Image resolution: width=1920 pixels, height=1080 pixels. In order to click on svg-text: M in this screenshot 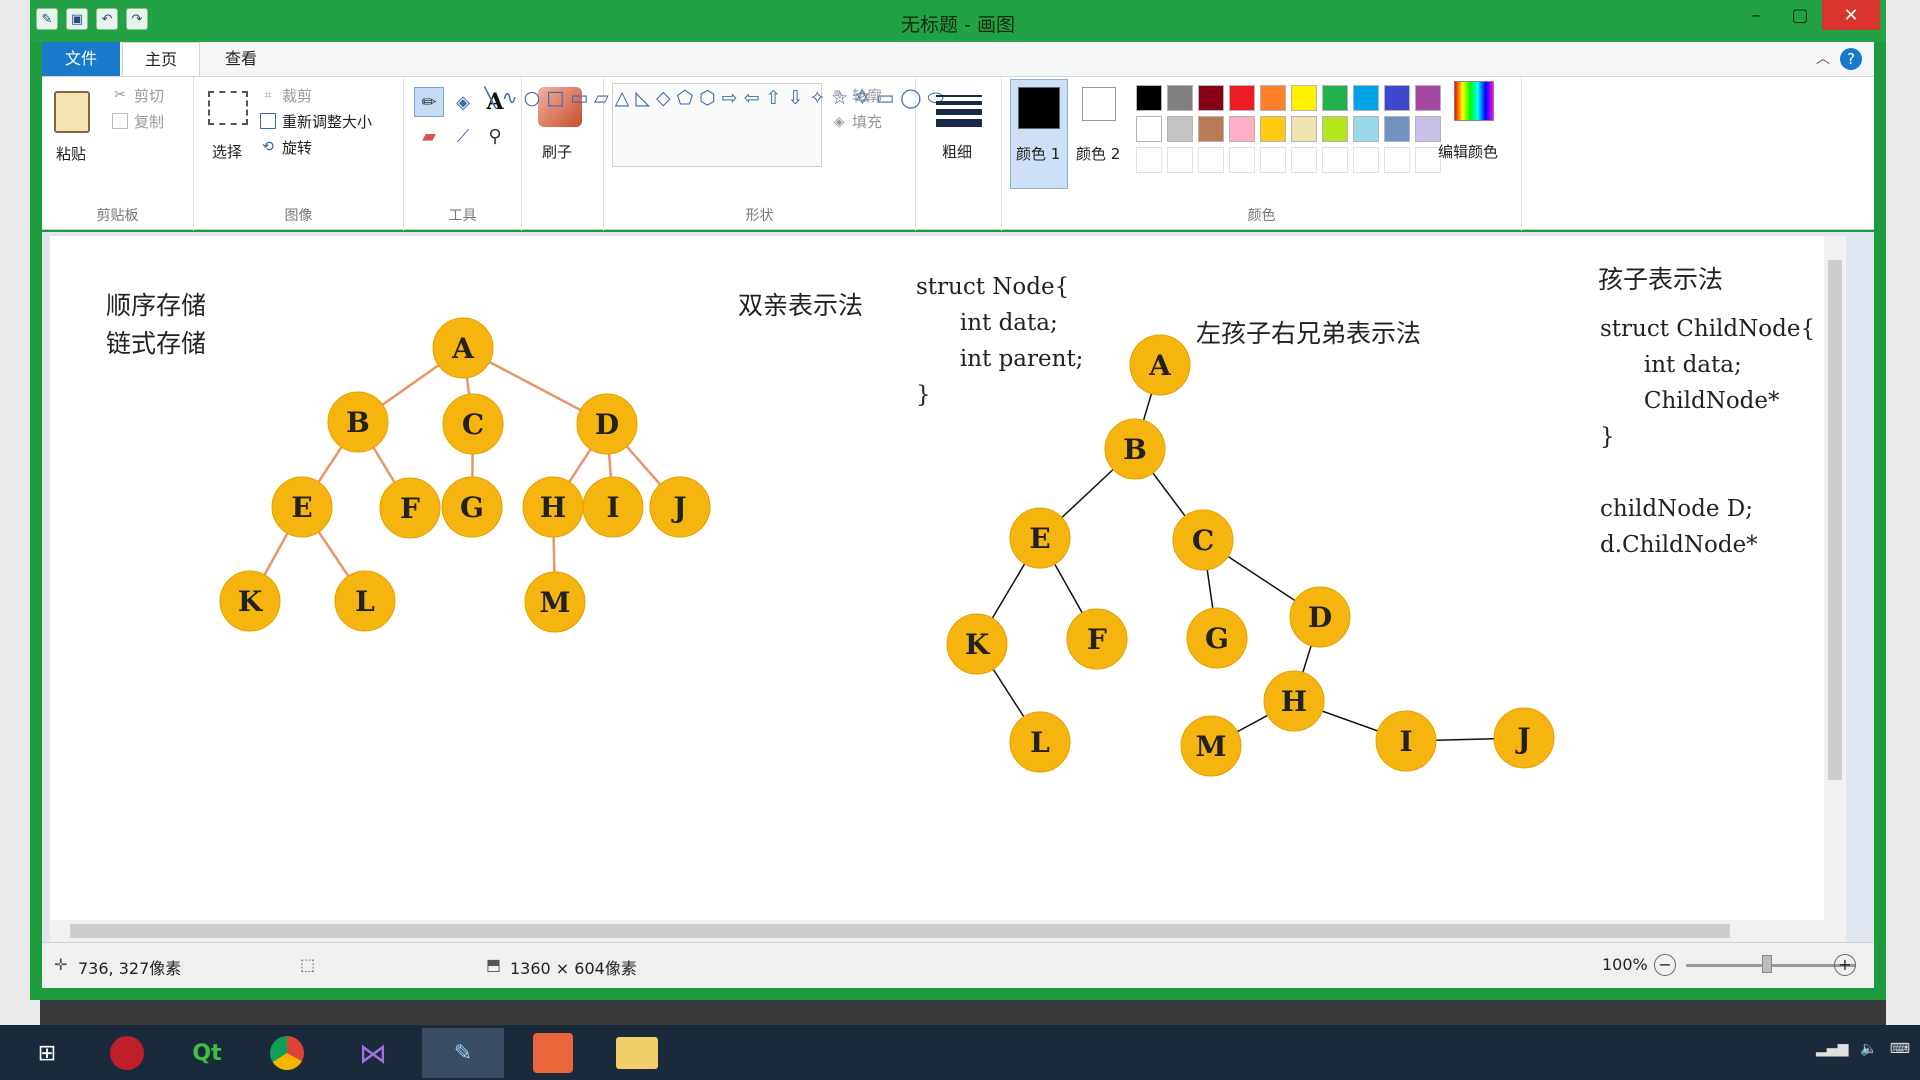, I will do `click(1211, 746)`.